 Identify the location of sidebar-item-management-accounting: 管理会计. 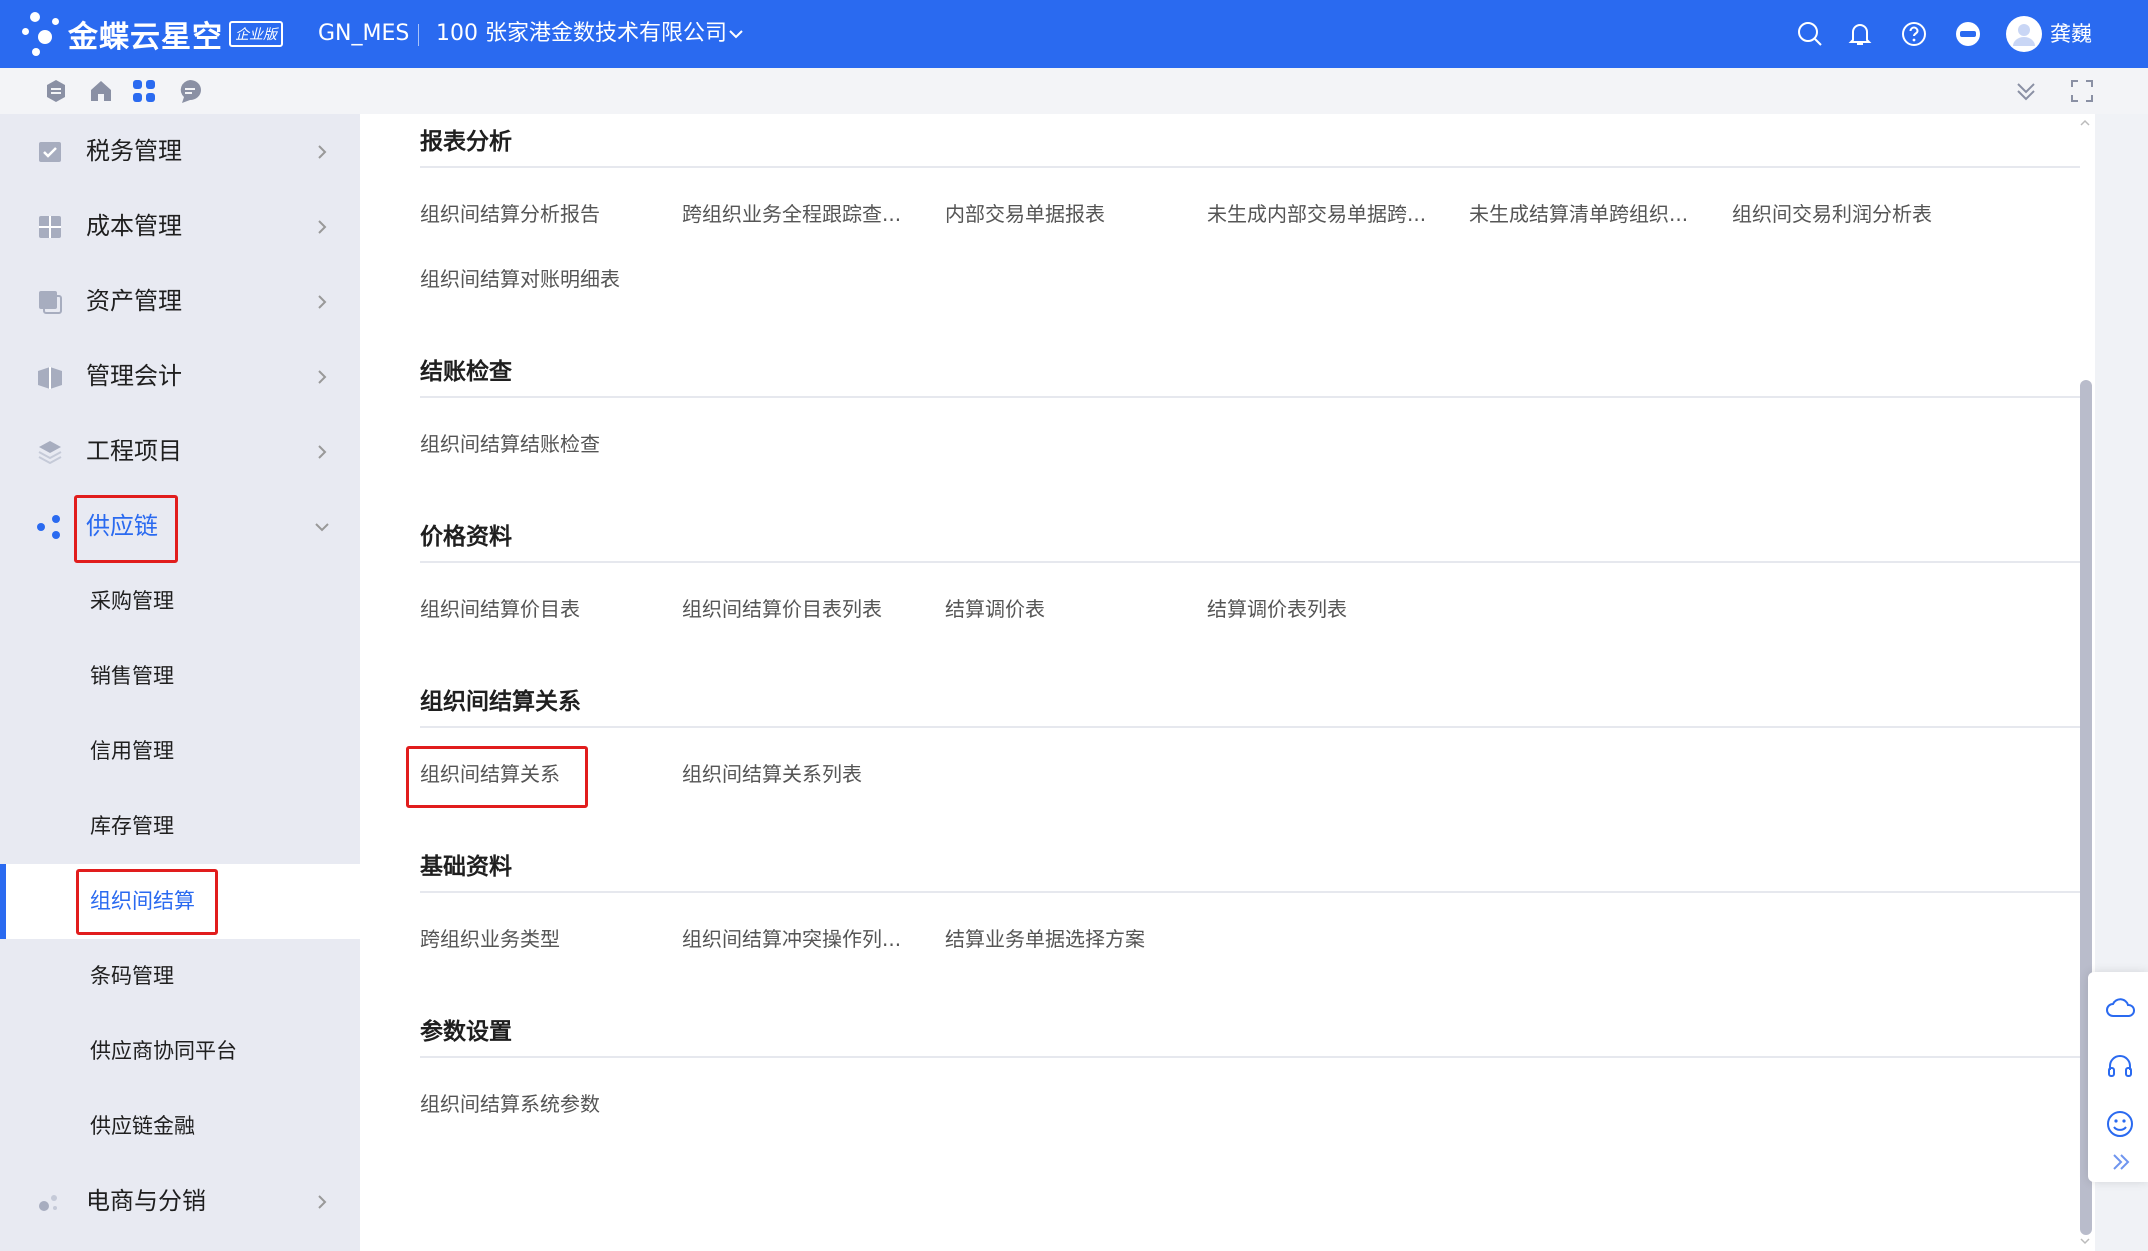
(180, 376).